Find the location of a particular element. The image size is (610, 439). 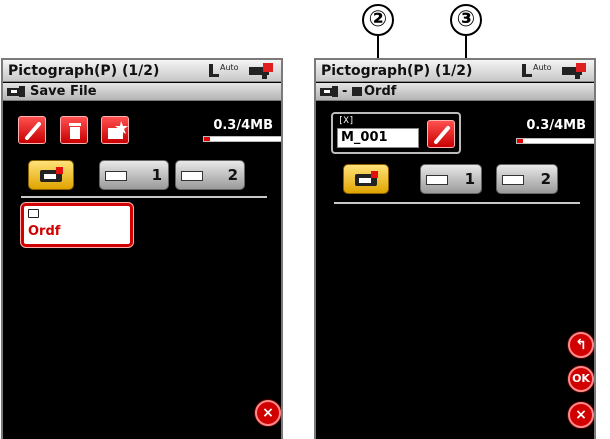

path-bar: Save File is located at coordinates (142, 92).